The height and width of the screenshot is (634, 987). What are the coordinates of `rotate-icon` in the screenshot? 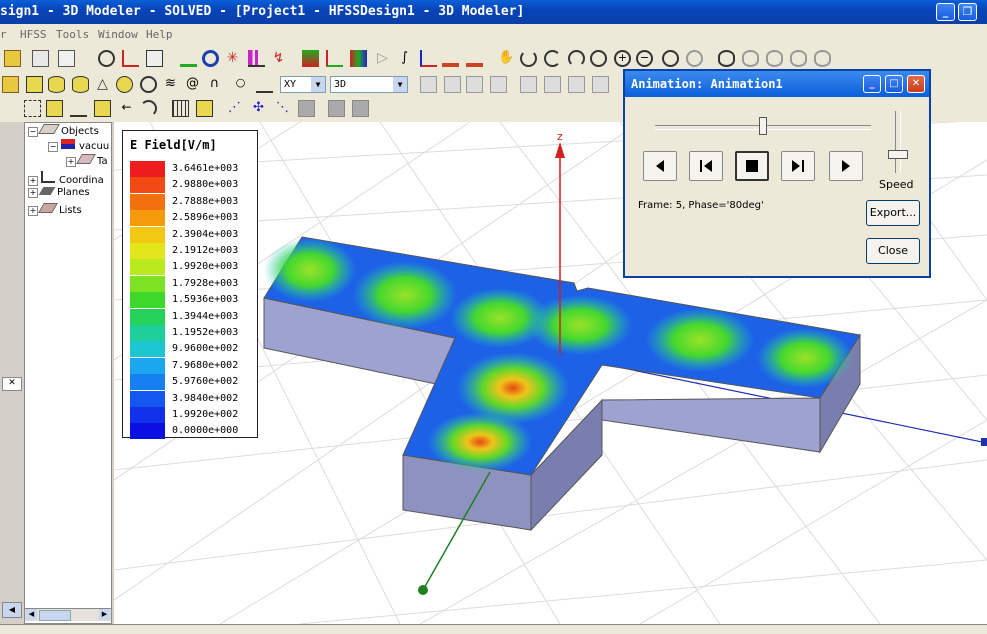 It's located at (528, 58).